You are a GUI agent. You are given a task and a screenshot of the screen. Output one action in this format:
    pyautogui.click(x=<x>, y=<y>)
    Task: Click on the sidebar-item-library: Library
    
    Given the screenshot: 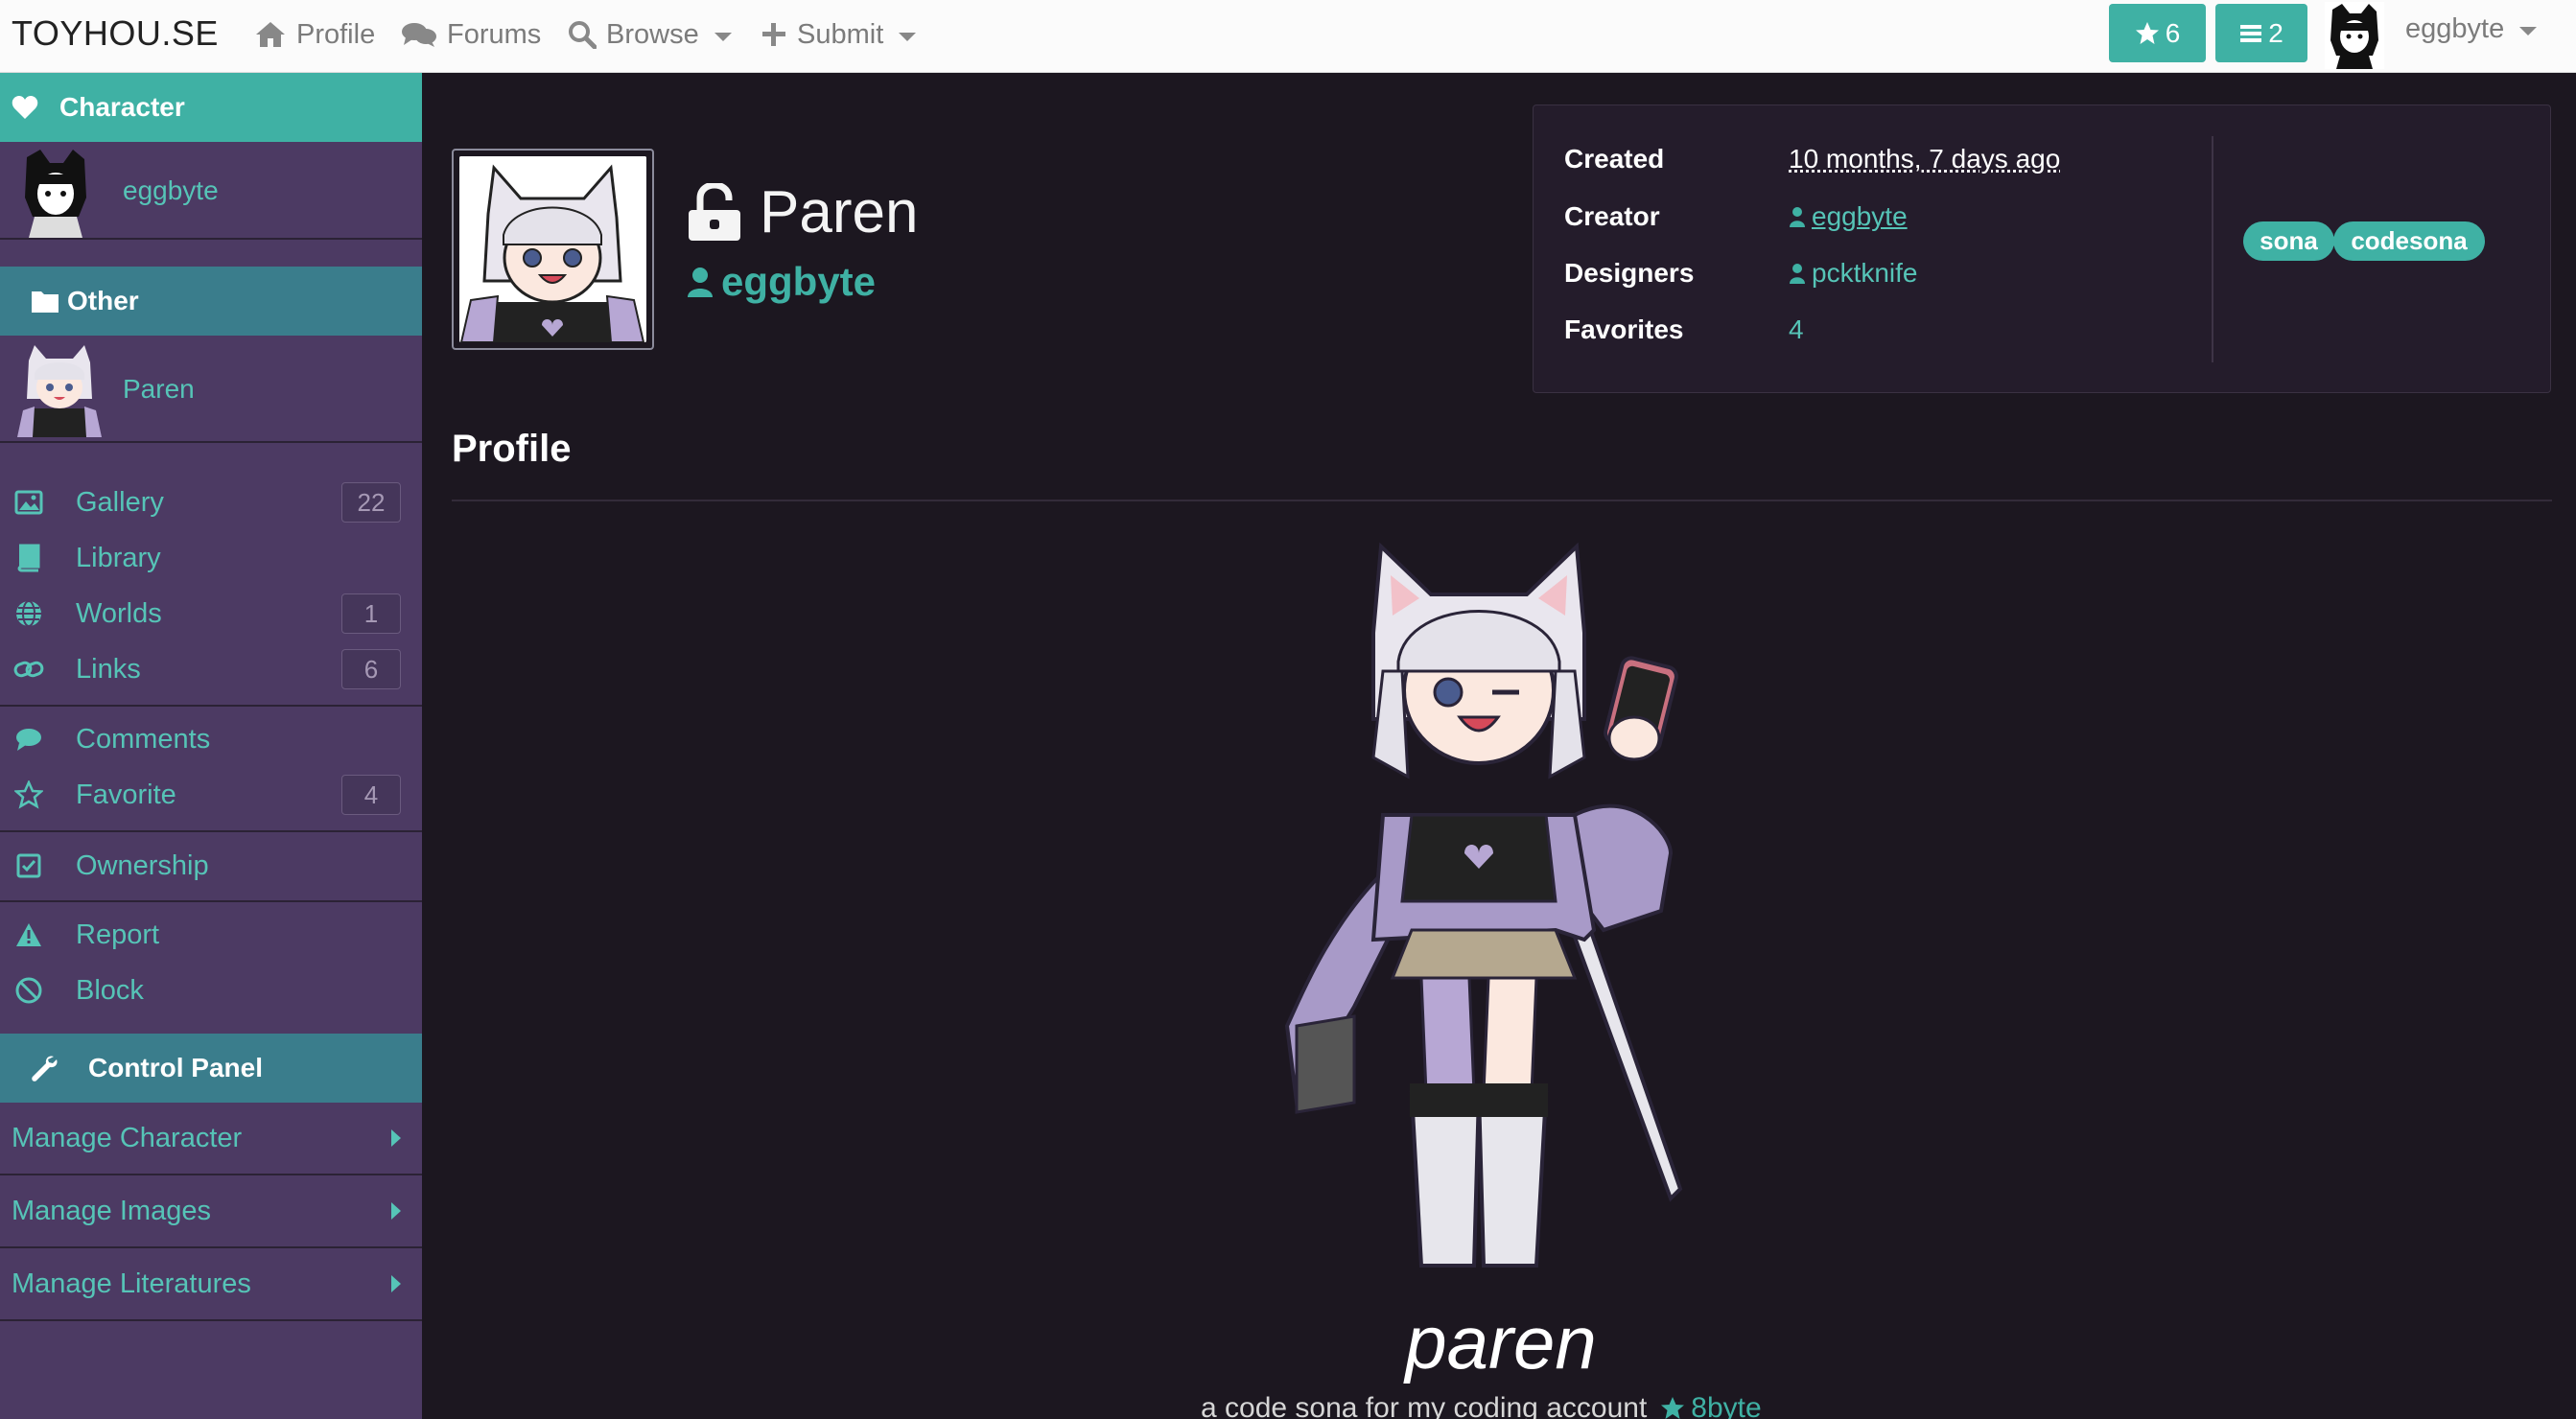 What is the action you would take?
    pyautogui.click(x=211, y=558)
    